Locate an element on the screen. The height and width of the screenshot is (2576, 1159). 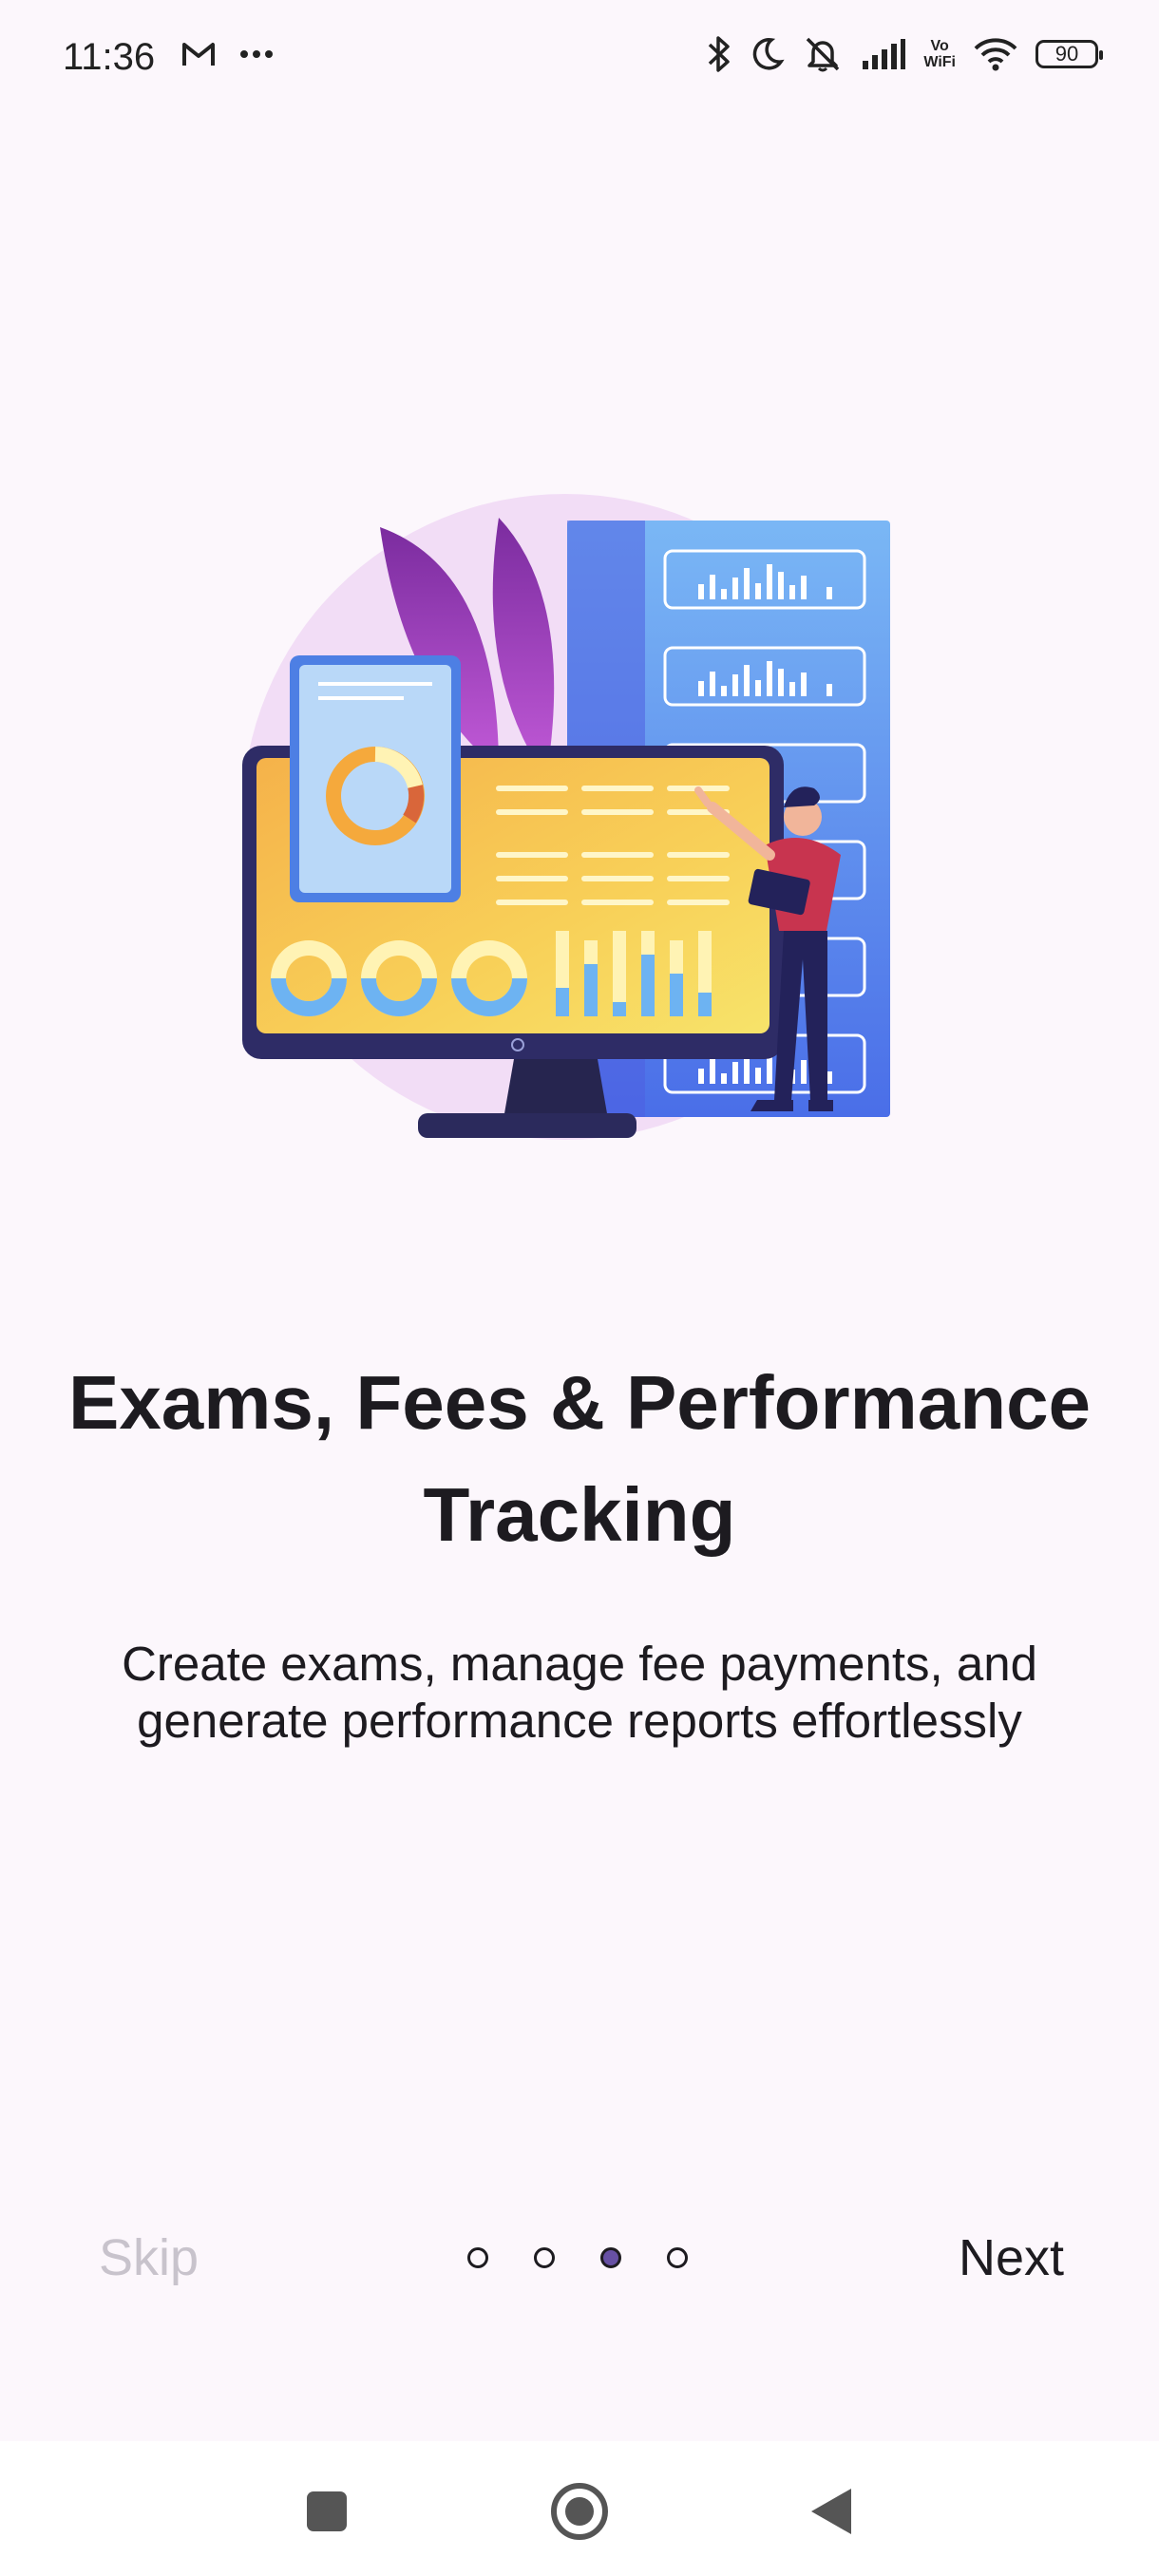
battery-icon: 90 is located at coordinates (1069, 54).